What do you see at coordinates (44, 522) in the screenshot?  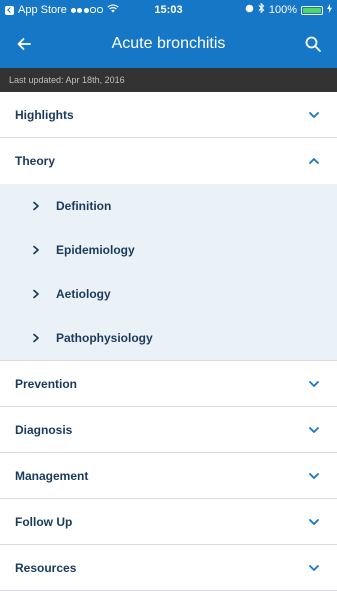 I see `section-label: Follow Up` at bounding box center [44, 522].